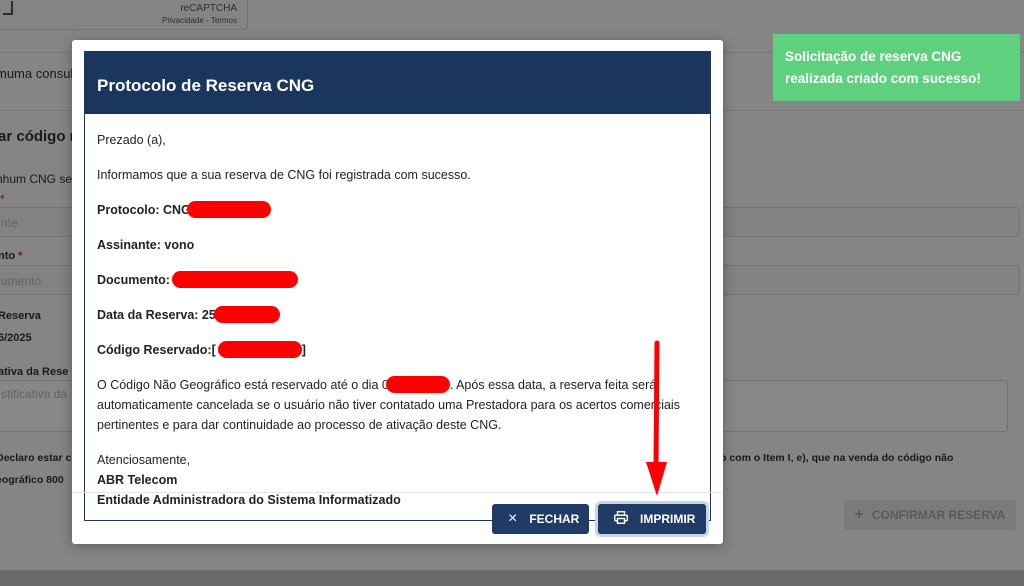 This screenshot has width=1024, height=586. I want to click on annotation-arrow, so click(656, 418).